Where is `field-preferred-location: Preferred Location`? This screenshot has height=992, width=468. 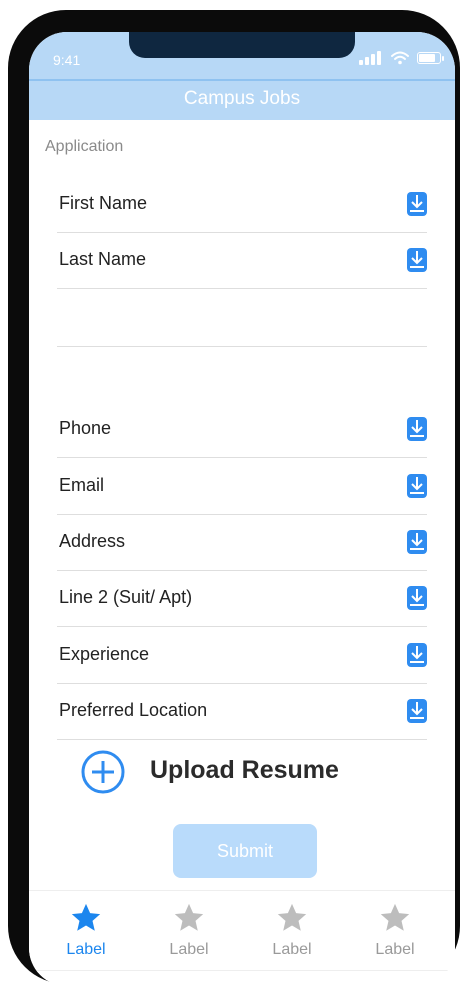
field-preferred-location: Preferred Location is located at coordinates (242, 712).